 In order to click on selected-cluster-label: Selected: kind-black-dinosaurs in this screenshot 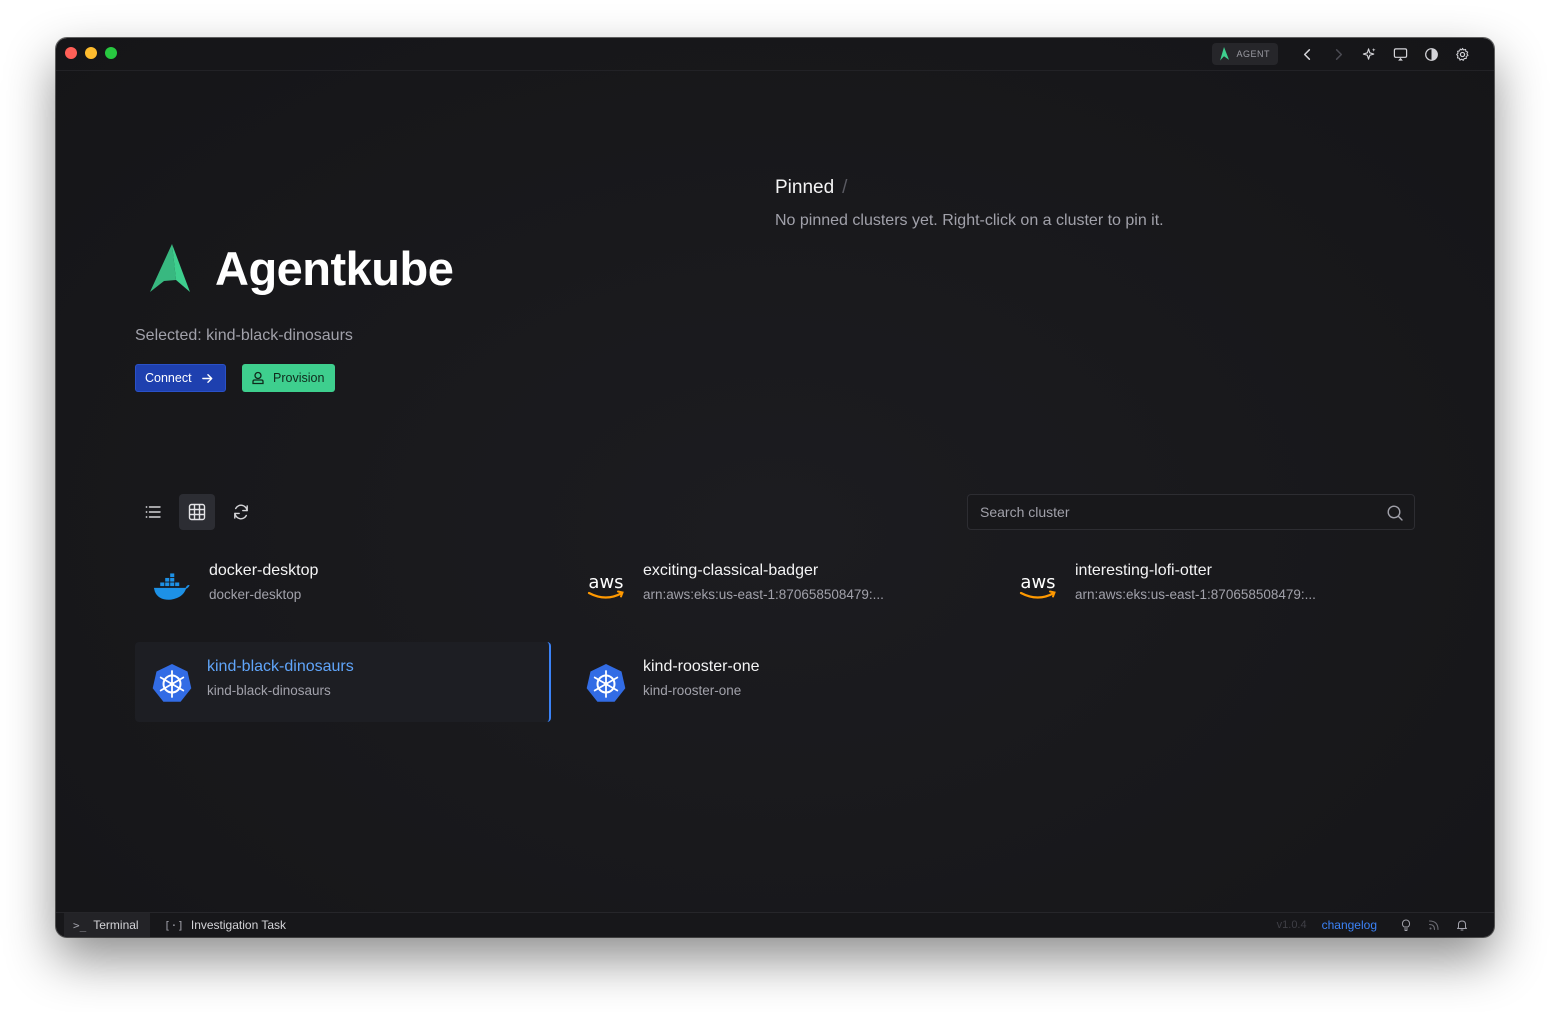, I will do `click(244, 335)`.